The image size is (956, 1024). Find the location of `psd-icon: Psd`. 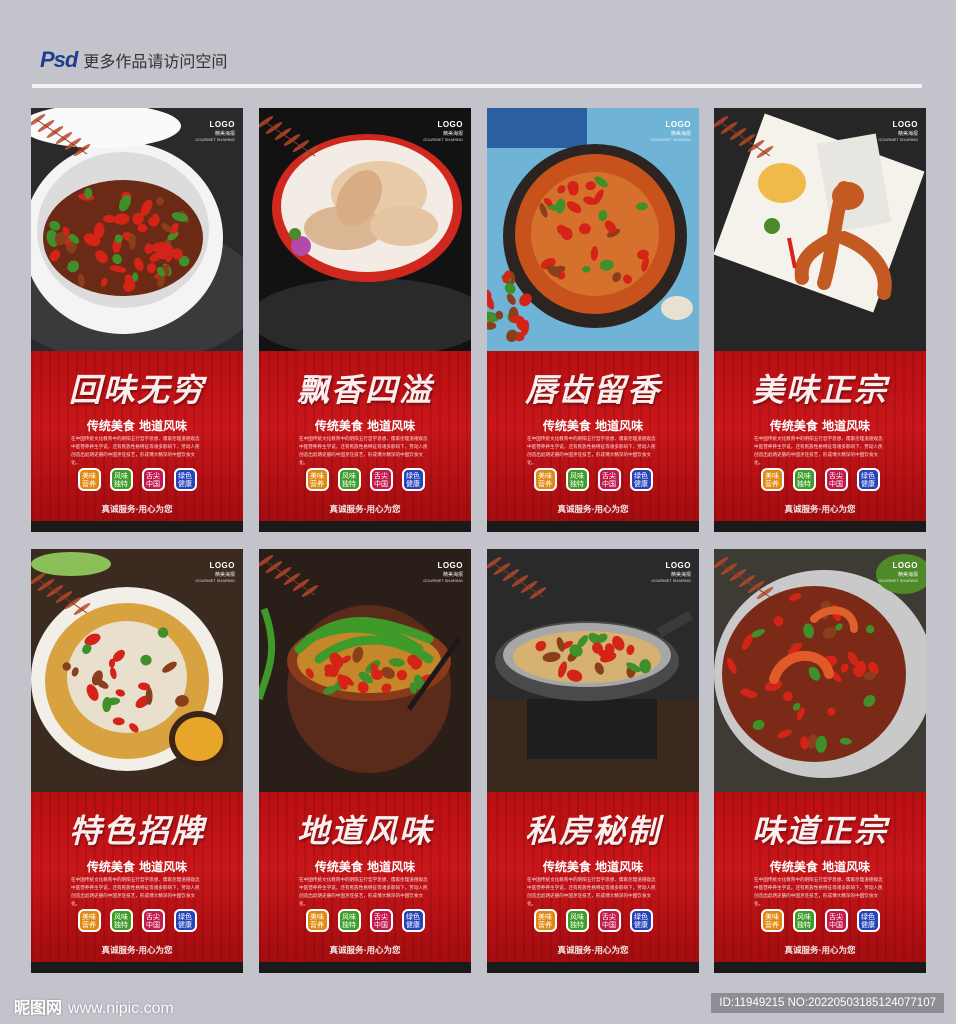

psd-icon: Psd is located at coordinates (59, 59).